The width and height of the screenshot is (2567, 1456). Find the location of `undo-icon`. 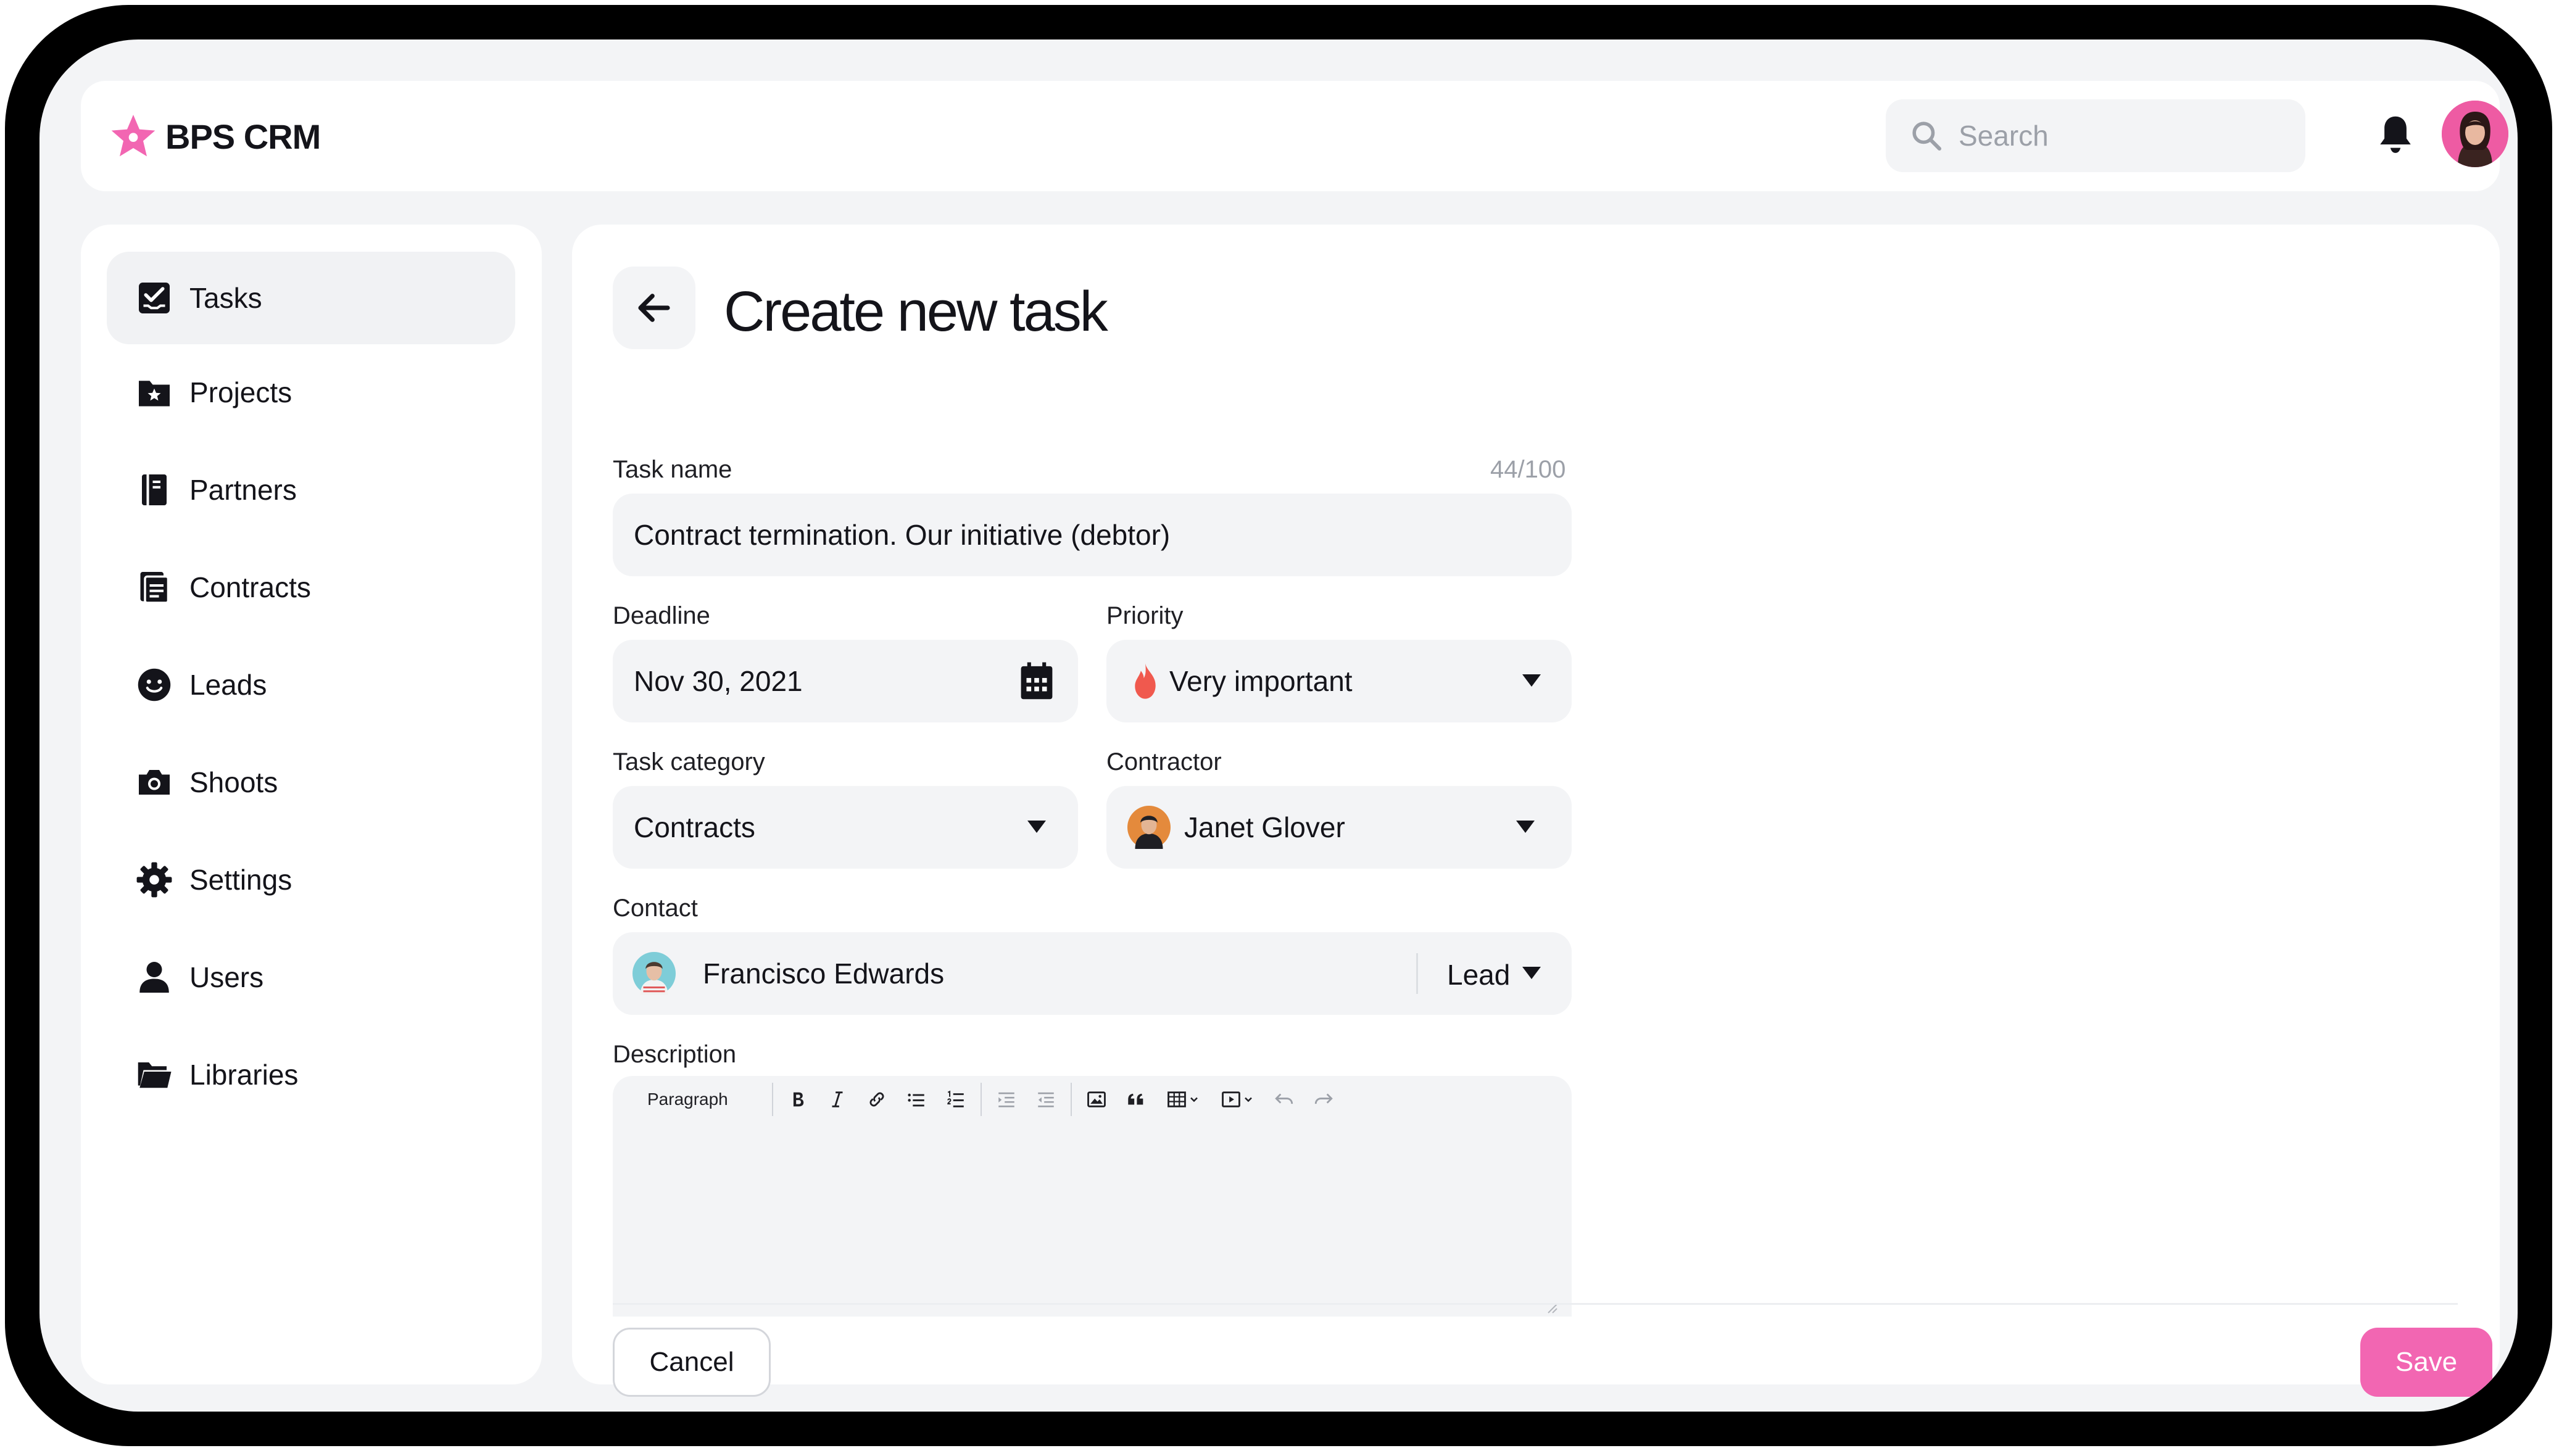

undo-icon is located at coordinates (1284, 1098).